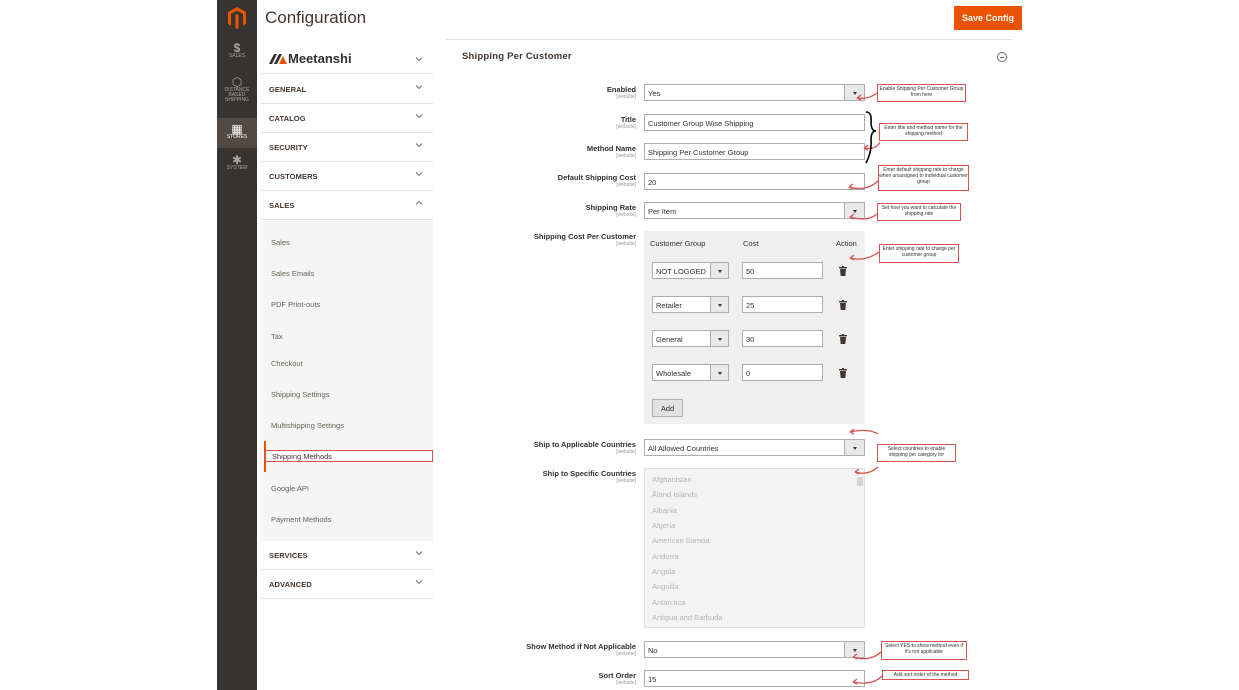 The height and width of the screenshot is (690, 1239). Describe the element at coordinates (782, 372) in the screenshot. I see `cost-input: 0` at that location.